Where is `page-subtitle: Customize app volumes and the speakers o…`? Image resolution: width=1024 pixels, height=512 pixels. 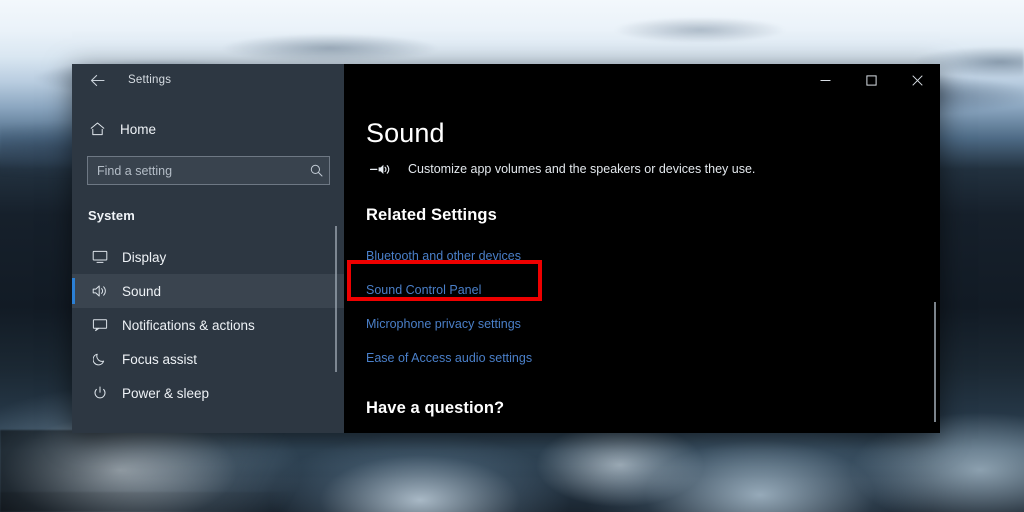
page-subtitle: Customize app volumes and the speakers o… is located at coordinates (582, 169).